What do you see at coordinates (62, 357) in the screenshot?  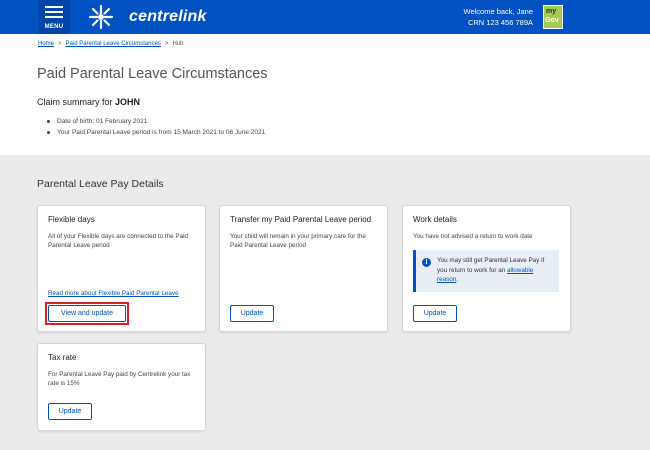 I see `card-title: Tax rate` at bounding box center [62, 357].